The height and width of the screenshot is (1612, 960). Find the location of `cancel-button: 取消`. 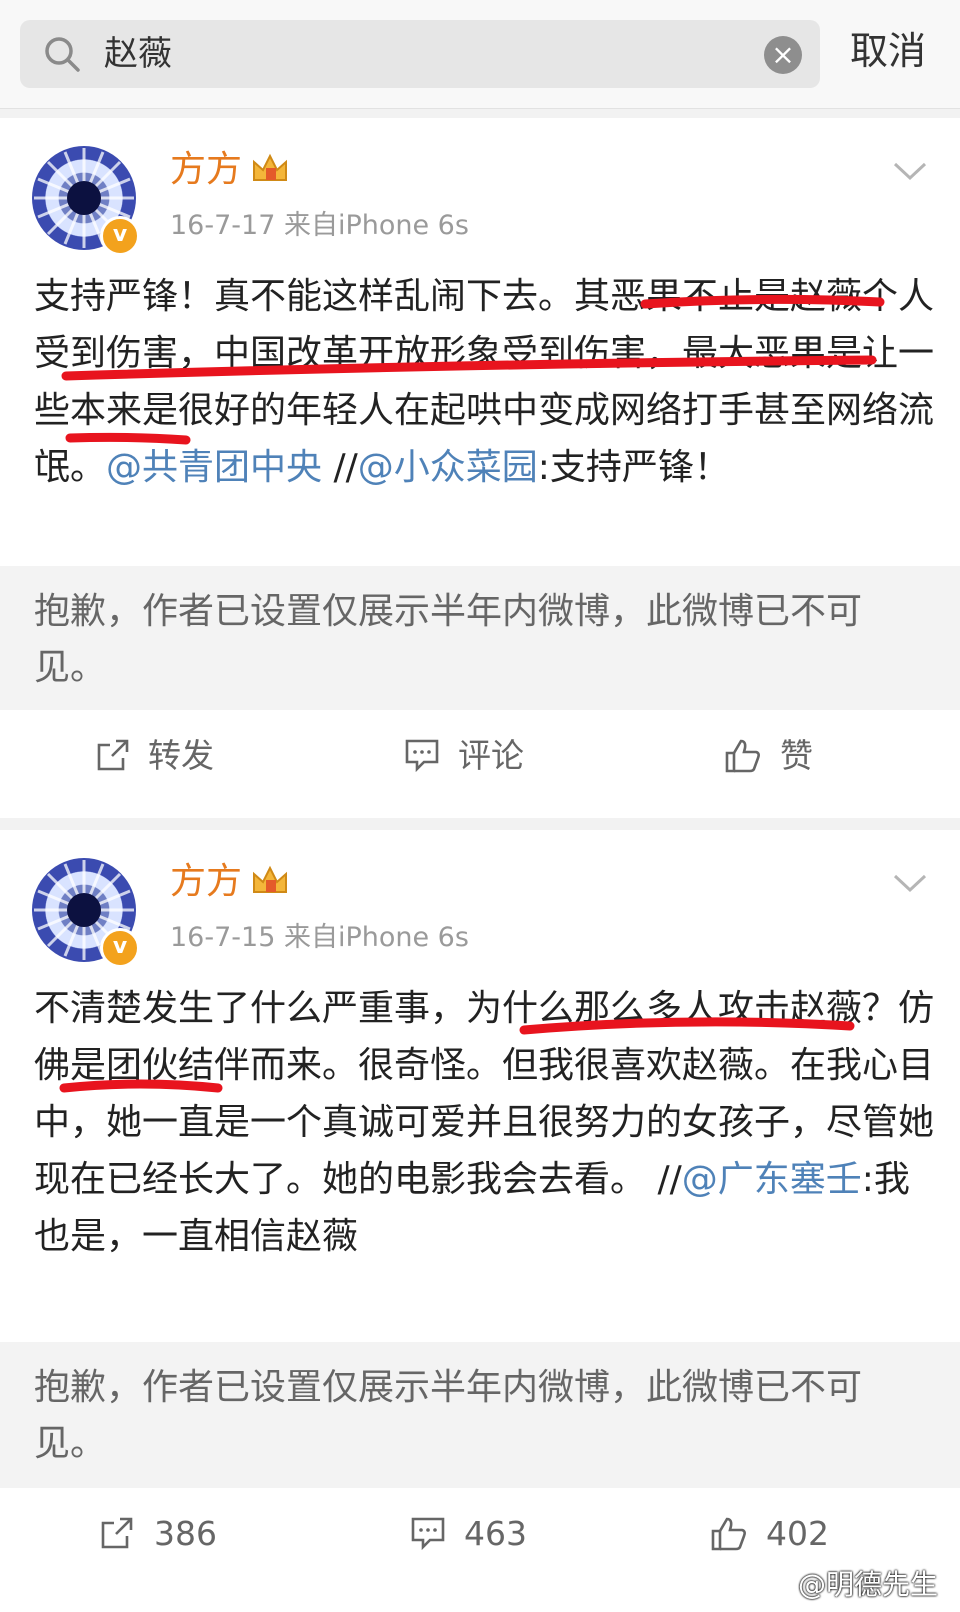

cancel-button: 取消 is located at coordinates (888, 51).